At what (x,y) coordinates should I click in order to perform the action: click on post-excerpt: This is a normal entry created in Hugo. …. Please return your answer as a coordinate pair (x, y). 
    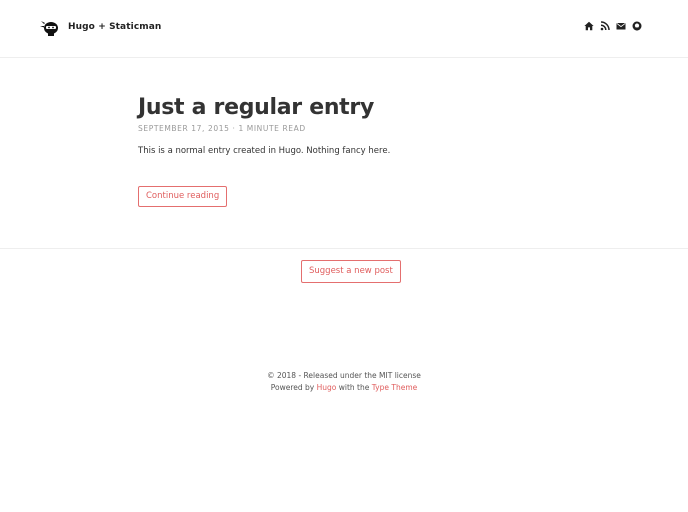
    Looking at the image, I should click on (264, 151).